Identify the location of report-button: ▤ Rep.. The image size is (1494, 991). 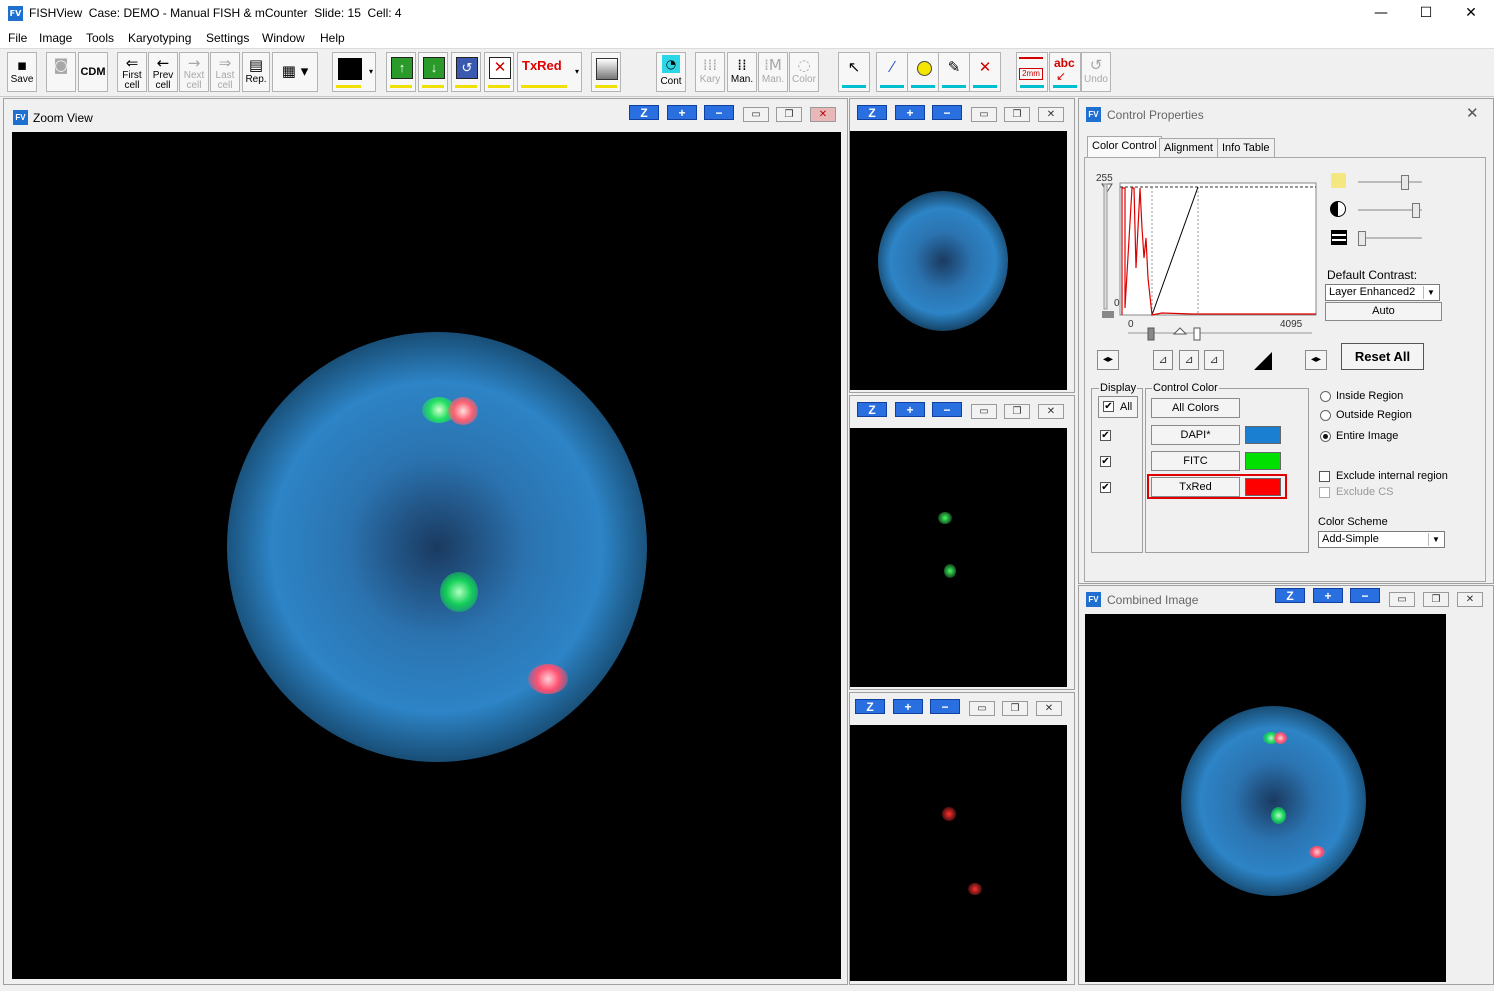
(256, 72).